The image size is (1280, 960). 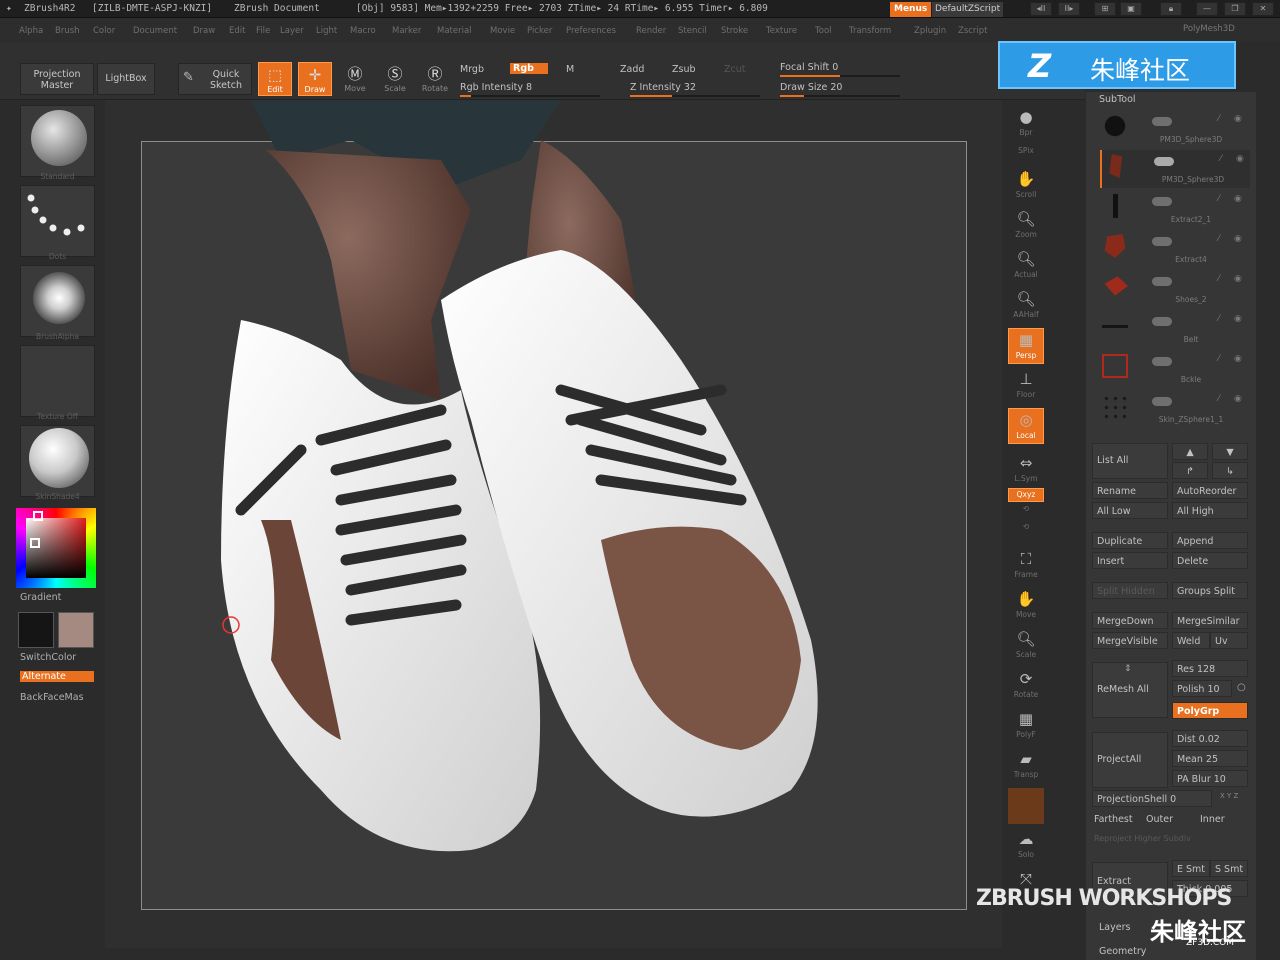 I want to click on subtool-item: ⁄ ◉ Extract4, so click(x=1175, y=249).